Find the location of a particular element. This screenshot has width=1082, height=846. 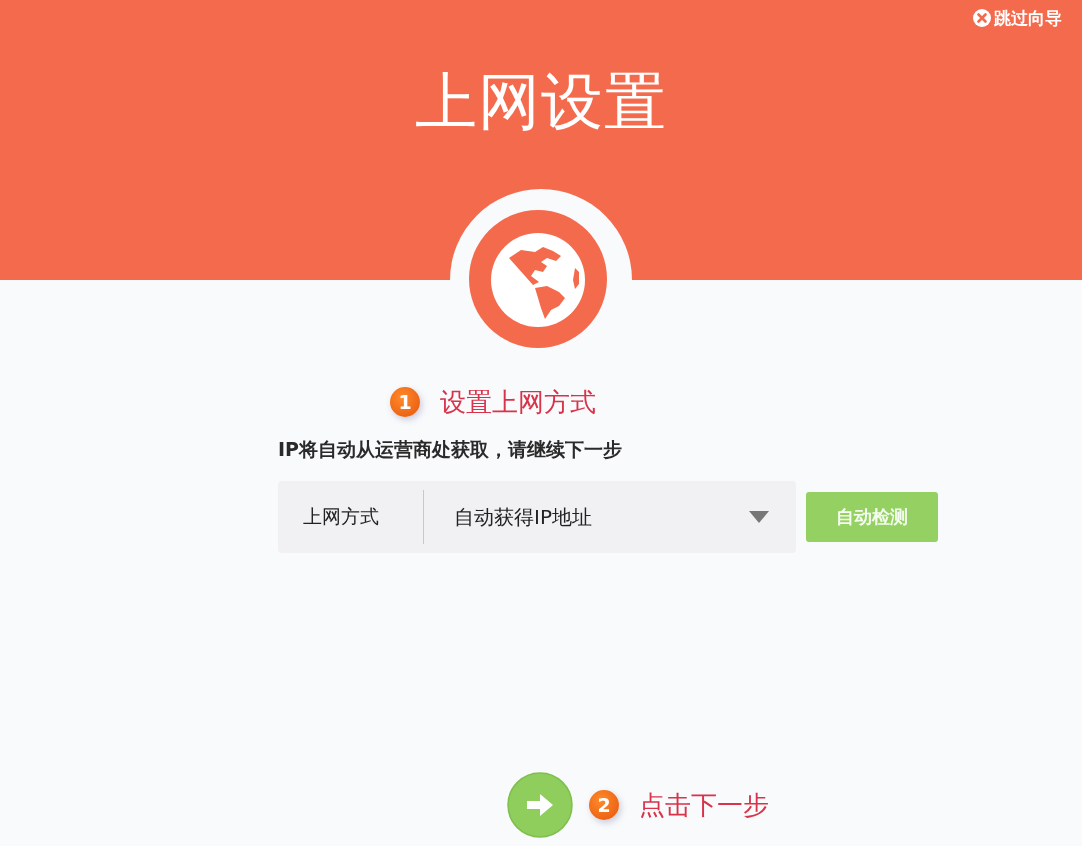

connection-type-select: 自动获得IP地址 is located at coordinates (610, 517).